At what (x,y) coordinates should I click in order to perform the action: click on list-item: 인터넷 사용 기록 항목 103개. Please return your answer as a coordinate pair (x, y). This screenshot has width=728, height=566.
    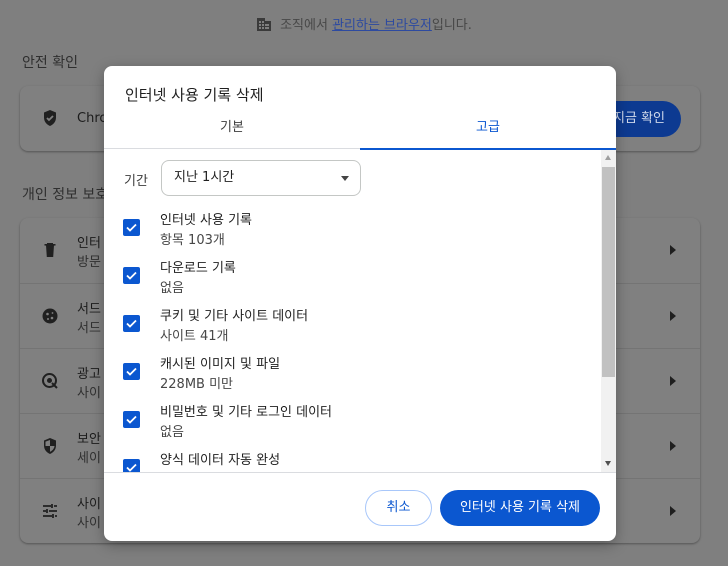
    Looking at the image, I should click on (352, 233).